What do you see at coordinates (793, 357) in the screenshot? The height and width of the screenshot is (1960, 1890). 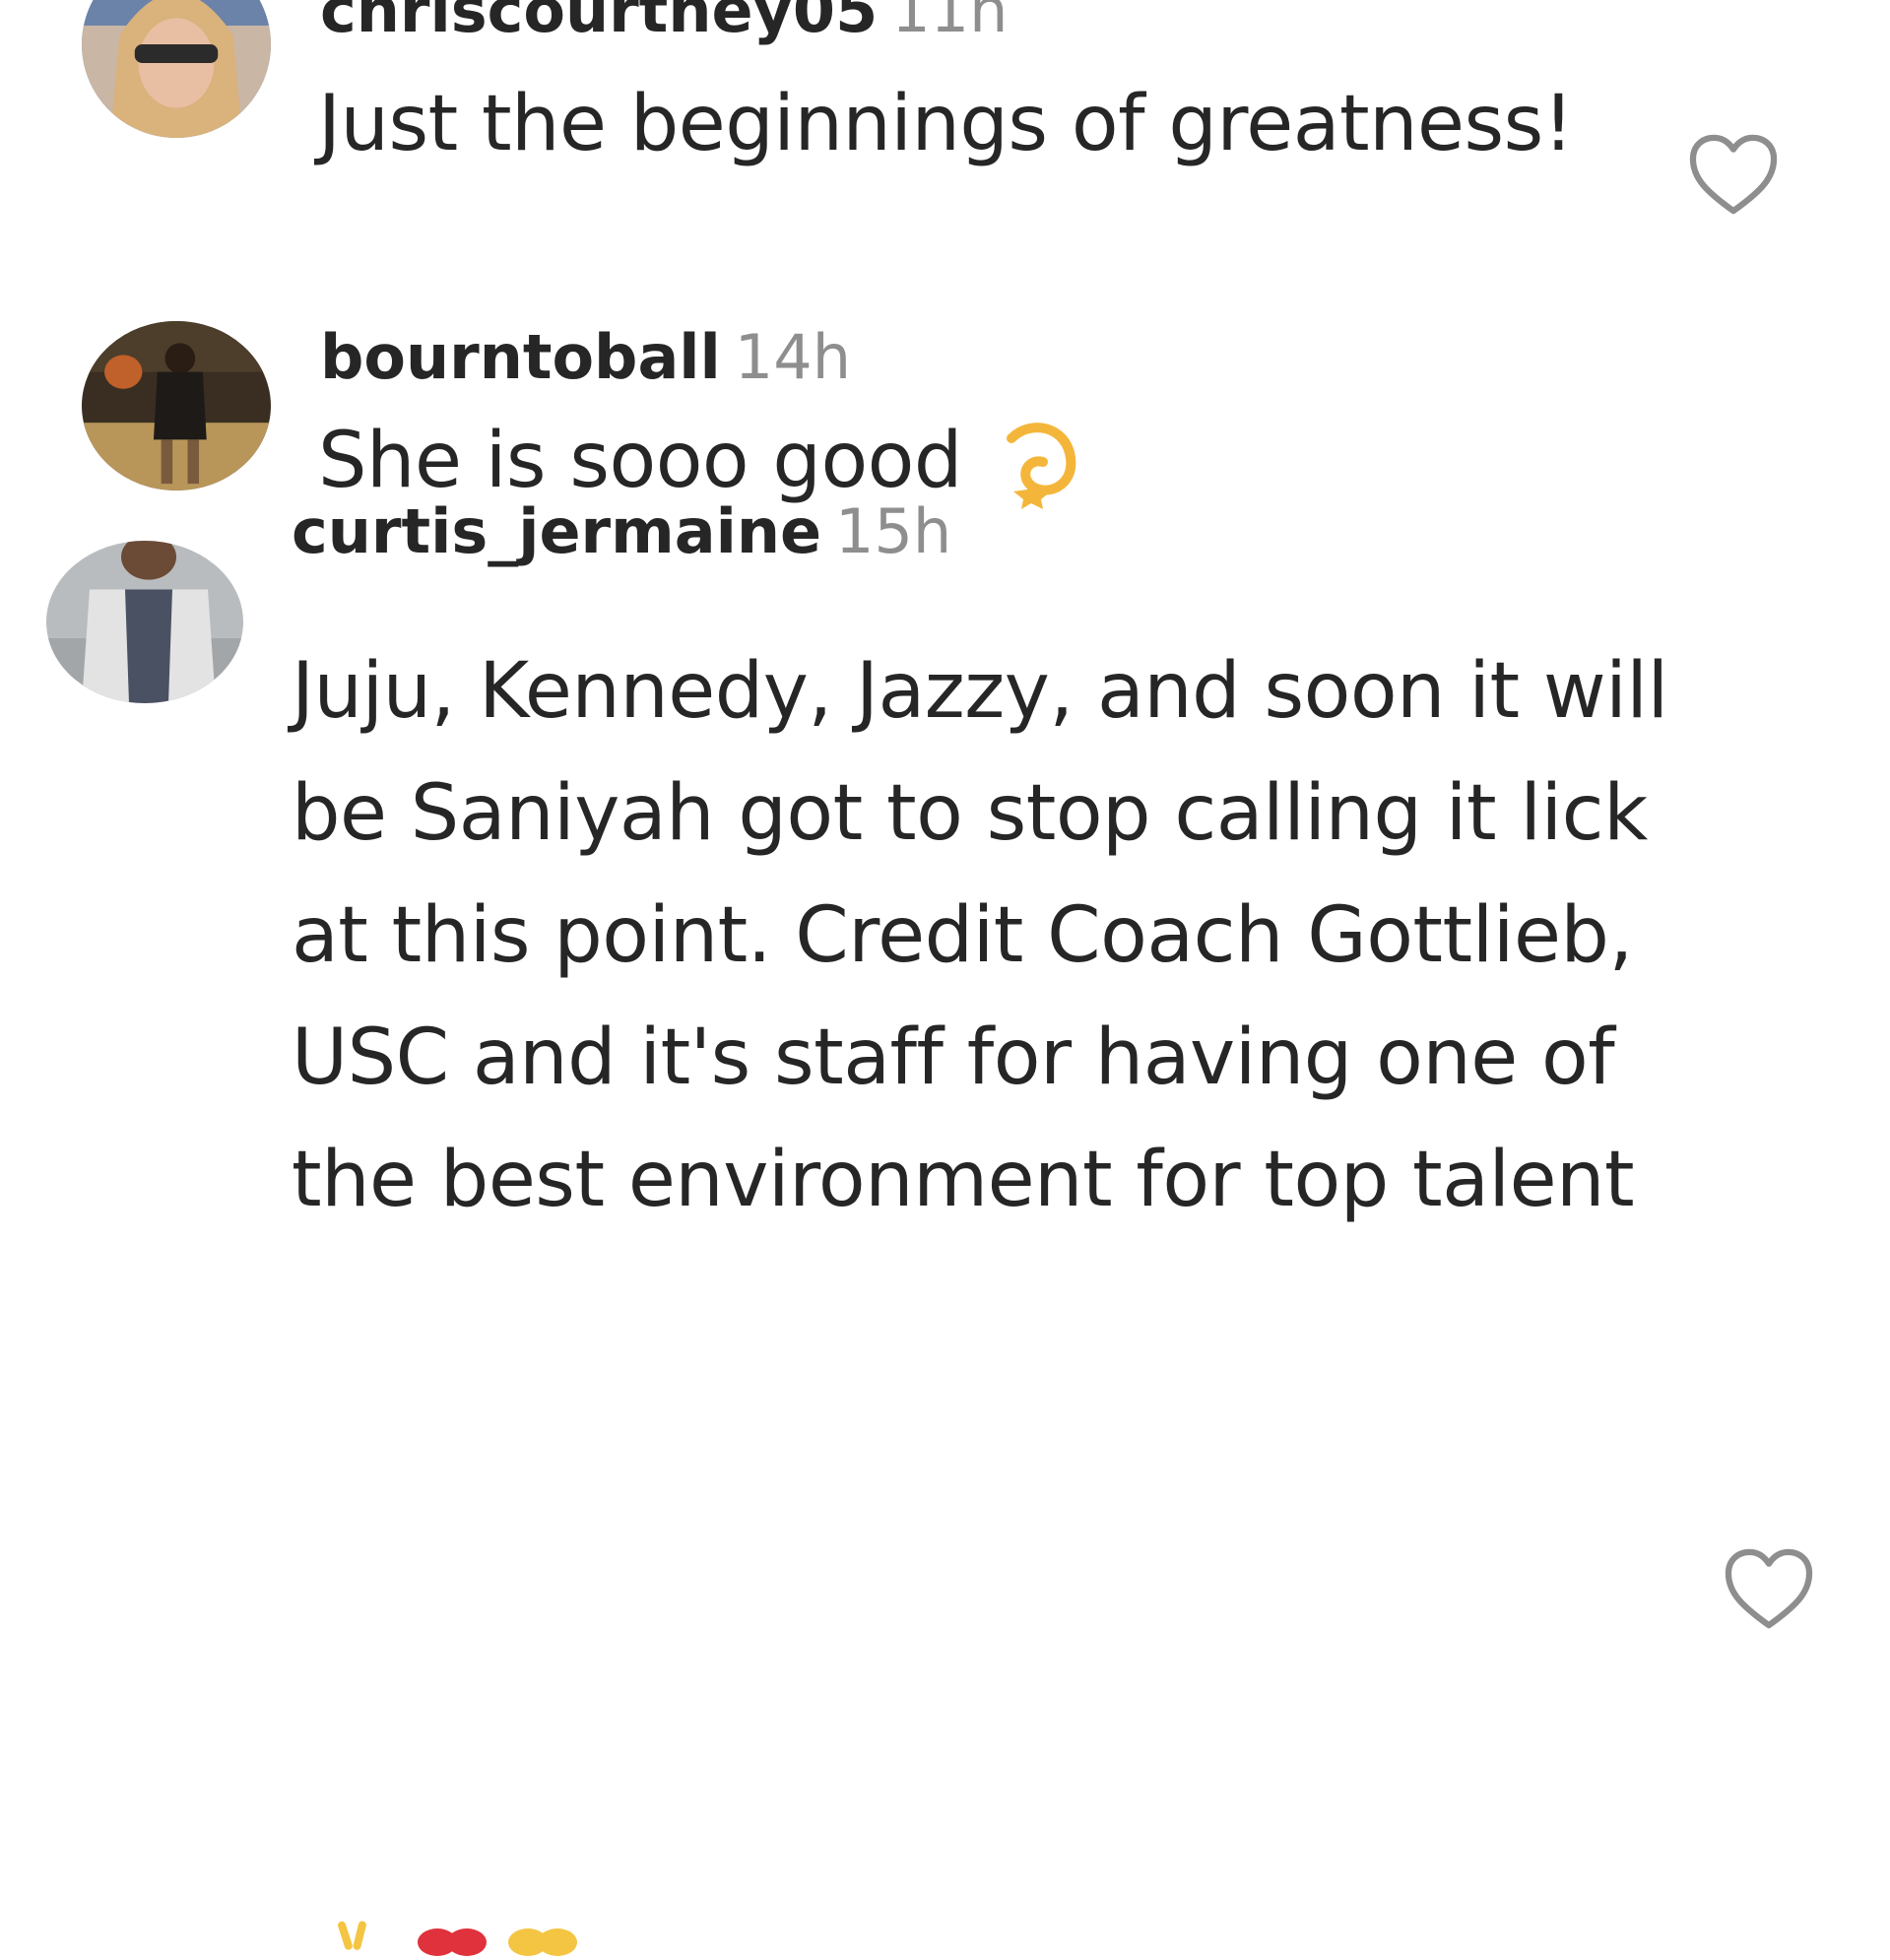 I see `comment-time: 14h` at bounding box center [793, 357].